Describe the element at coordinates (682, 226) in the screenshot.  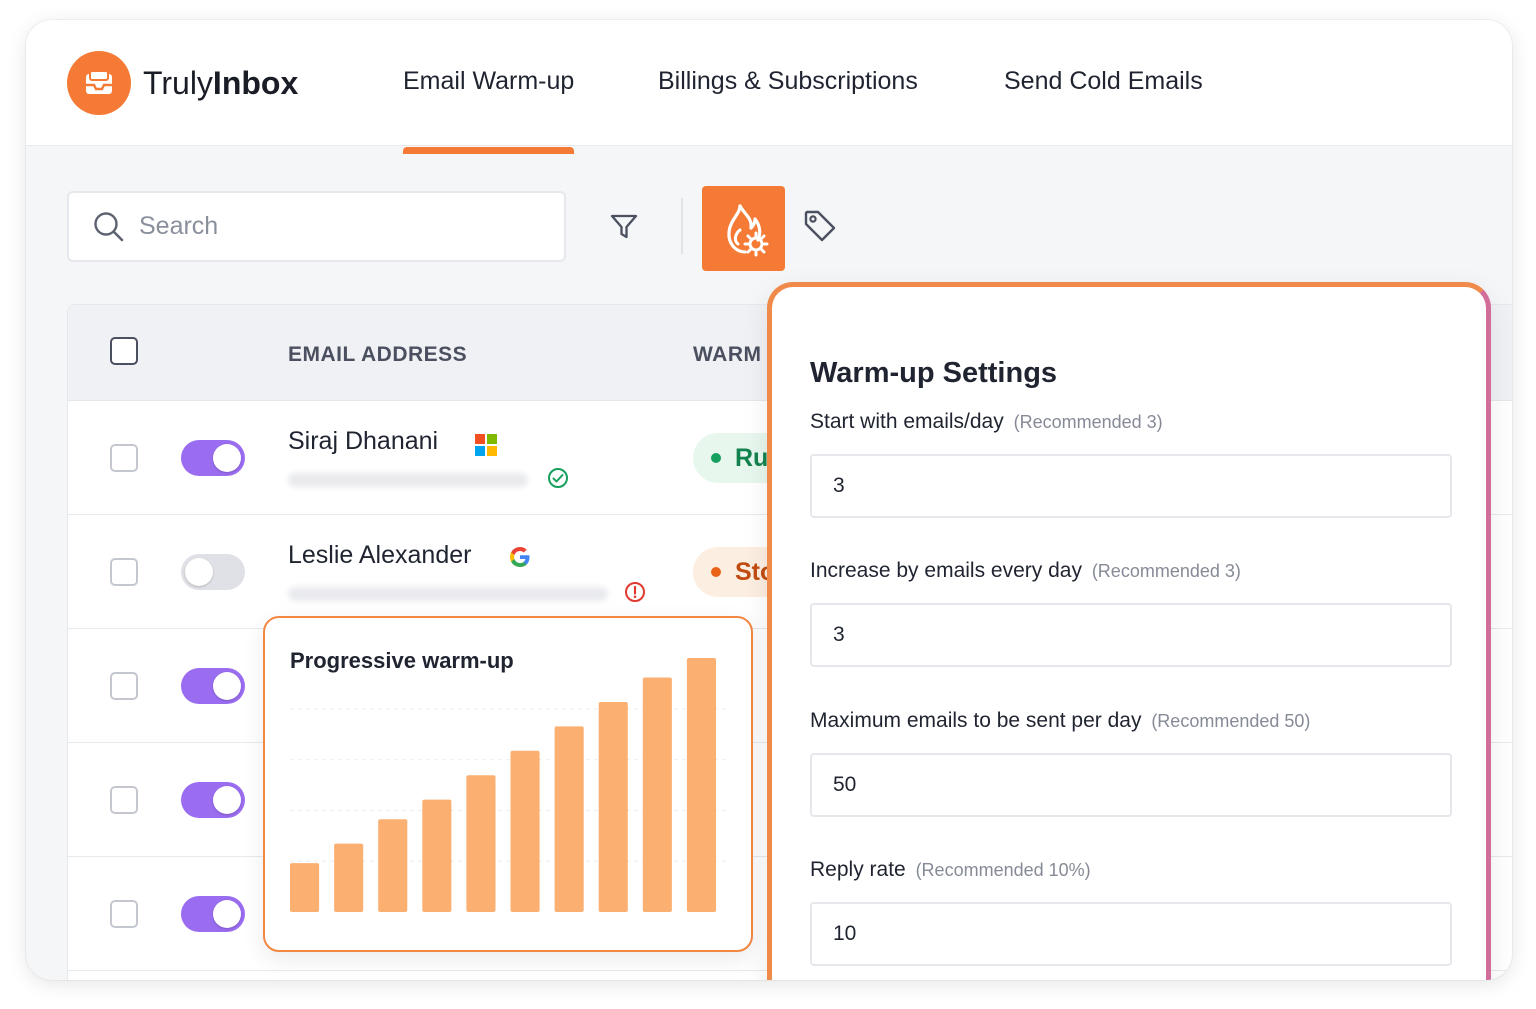
I see `toolbar-divider` at that location.